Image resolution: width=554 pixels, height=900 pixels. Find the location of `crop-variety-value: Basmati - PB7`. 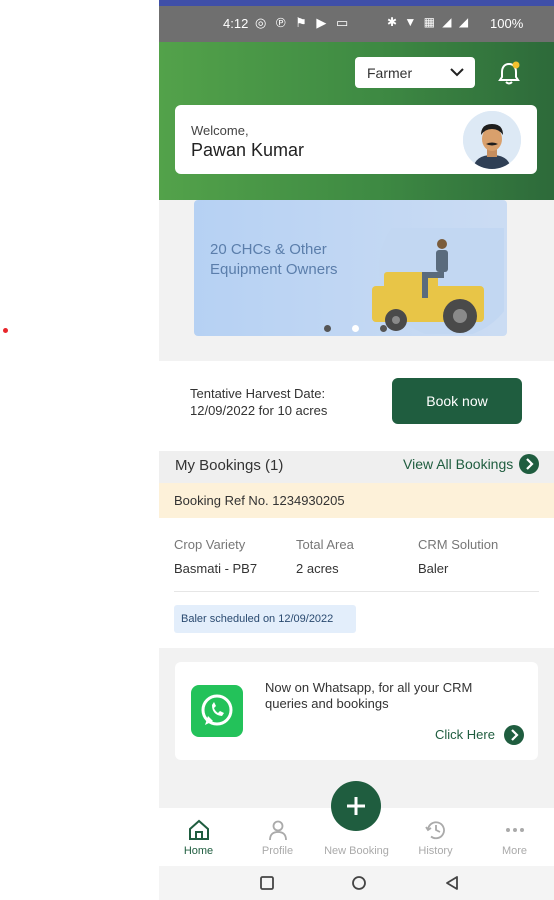

crop-variety-value: Basmati - PB7 is located at coordinates (216, 568).